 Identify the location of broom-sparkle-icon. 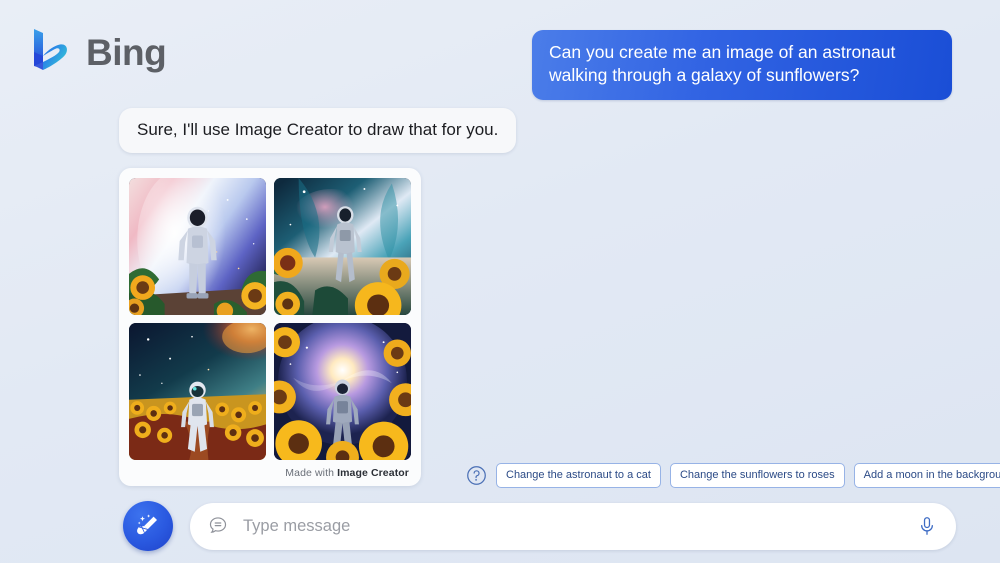
(148, 526).